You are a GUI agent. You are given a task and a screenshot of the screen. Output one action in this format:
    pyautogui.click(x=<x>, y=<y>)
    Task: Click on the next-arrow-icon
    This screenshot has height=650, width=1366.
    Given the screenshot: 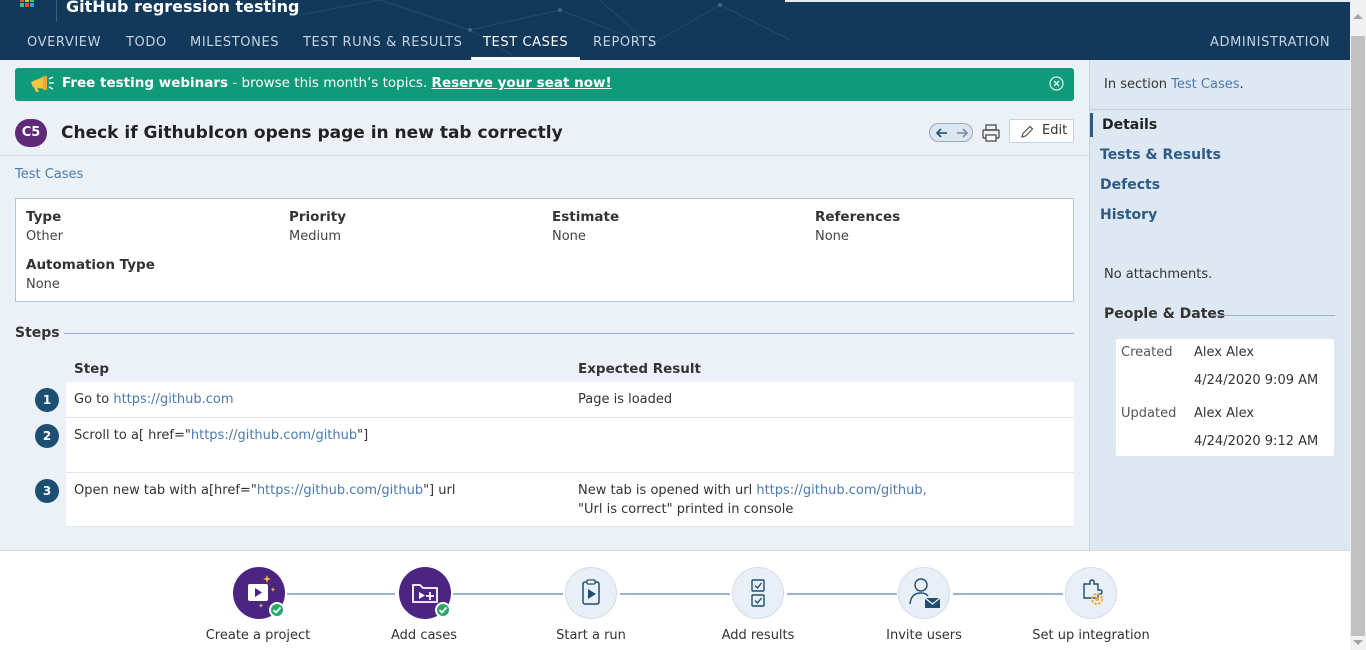 What is the action you would take?
    pyautogui.click(x=963, y=133)
    